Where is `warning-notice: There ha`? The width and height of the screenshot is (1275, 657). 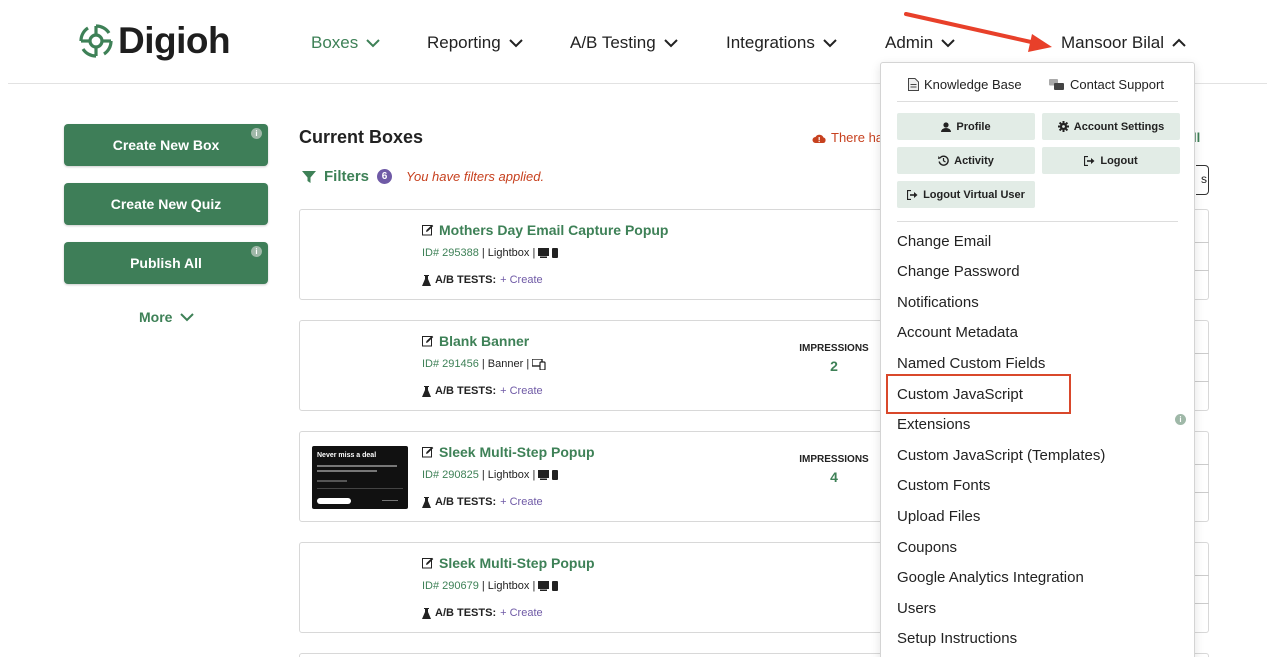 warning-notice: There ha is located at coordinates (847, 137).